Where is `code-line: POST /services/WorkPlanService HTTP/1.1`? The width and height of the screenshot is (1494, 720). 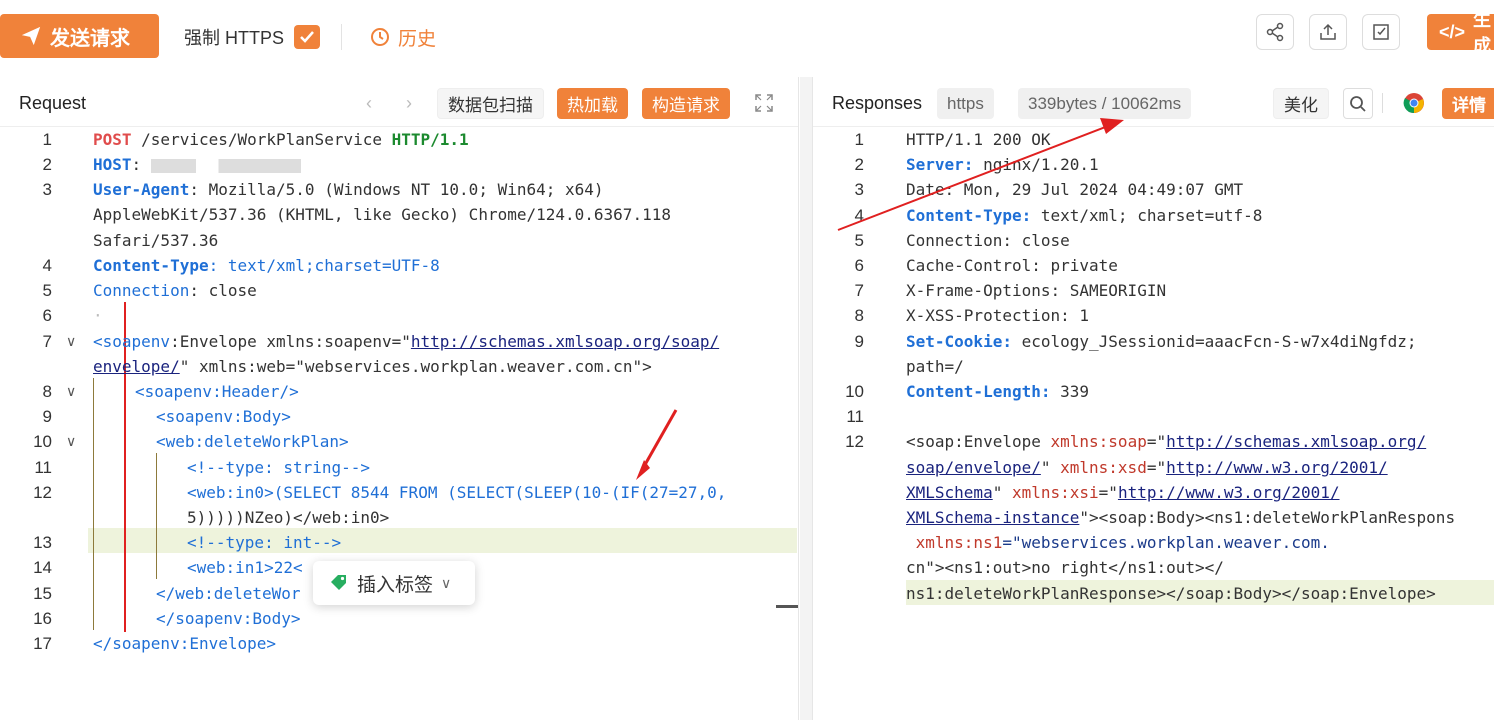 code-line: POST /services/WorkPlanService HTTP/1.1 is located at coordinates (281, 139).